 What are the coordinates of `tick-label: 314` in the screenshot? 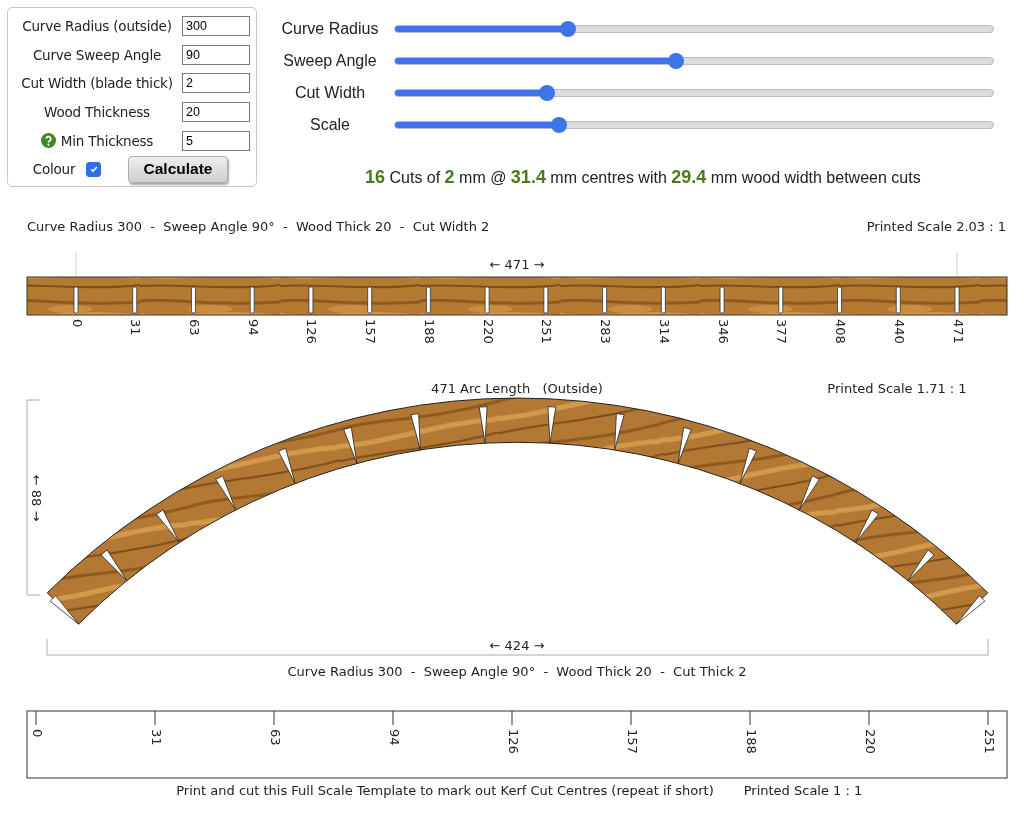 It's located at (664, 331).